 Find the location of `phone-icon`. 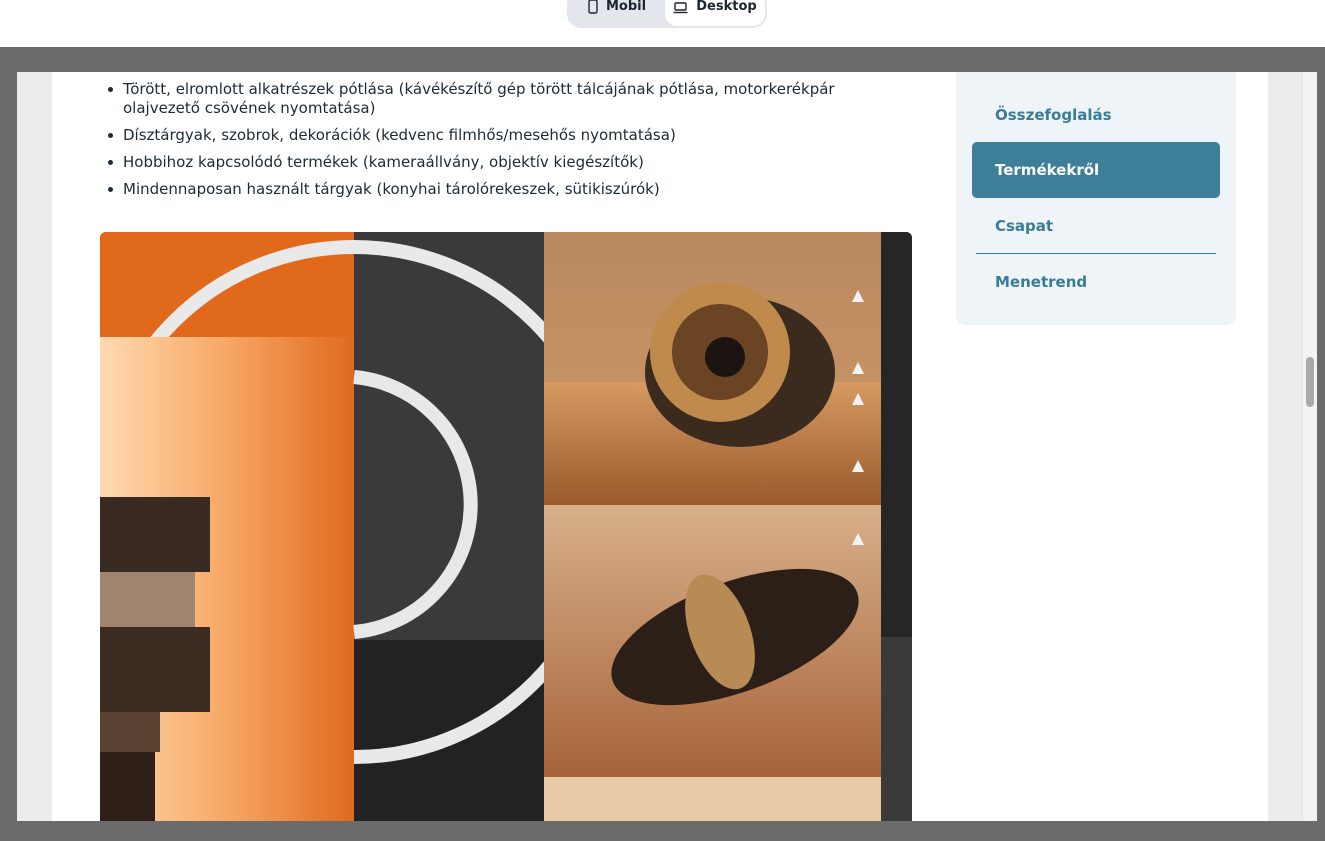

phone-icon is located at coordinates (593, 7).